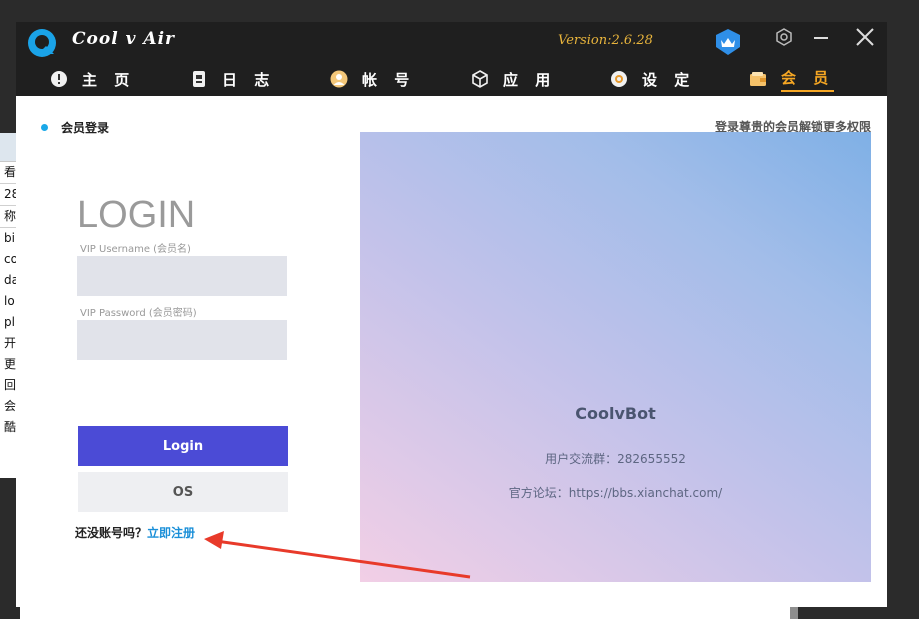 The width and height of the screenshot is (919, 619). What do you see at coordinates (183, 446) in the screenshot?
I see `login-button: Login` at bounding box center [183, 446].